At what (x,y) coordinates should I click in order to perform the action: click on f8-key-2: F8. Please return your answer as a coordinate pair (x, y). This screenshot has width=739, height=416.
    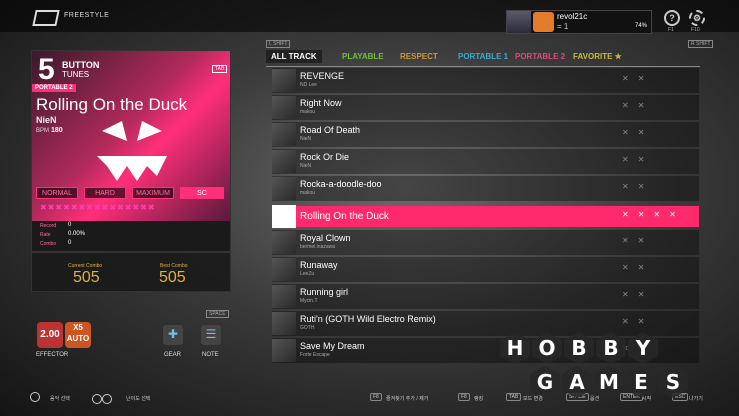
    Looking at the image, I should click on (464, 397).